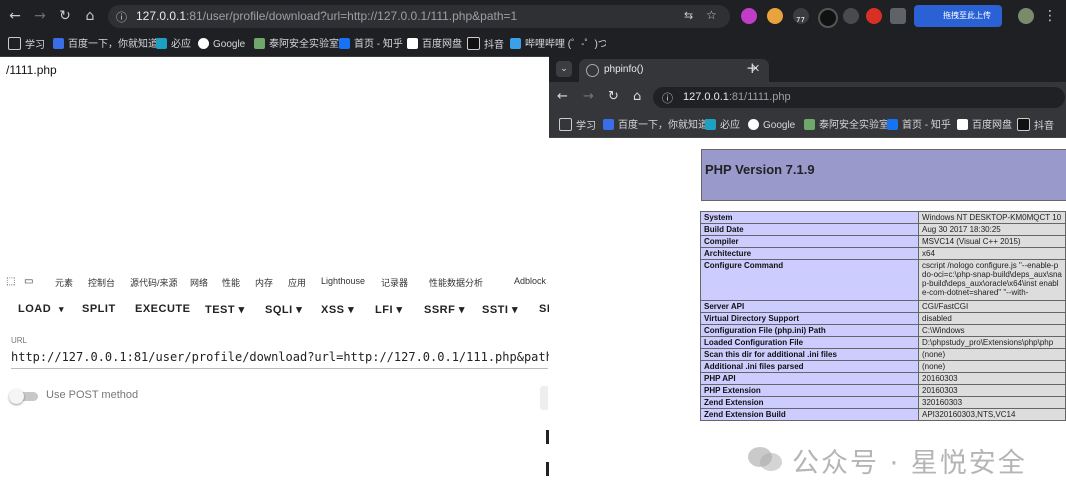 The height and width of the screenshot is (503, 1066). Describe the element at coordinates (828, 18) in the screenshot. I see `extension-dark-icon` at that location.